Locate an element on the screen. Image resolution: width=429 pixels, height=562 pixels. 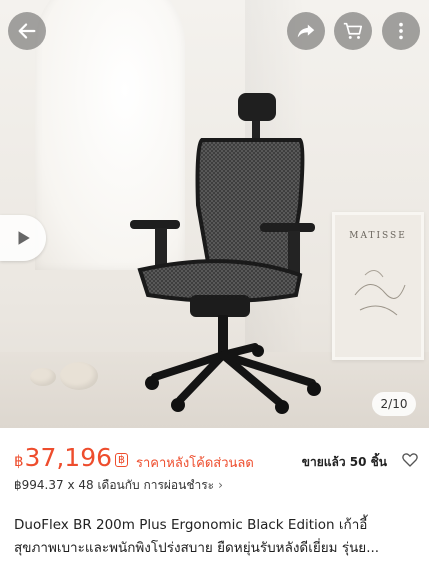
price-after-discount-label: ราคาหลังโค้ดส่วนลด is located at coordinates (195, 462).